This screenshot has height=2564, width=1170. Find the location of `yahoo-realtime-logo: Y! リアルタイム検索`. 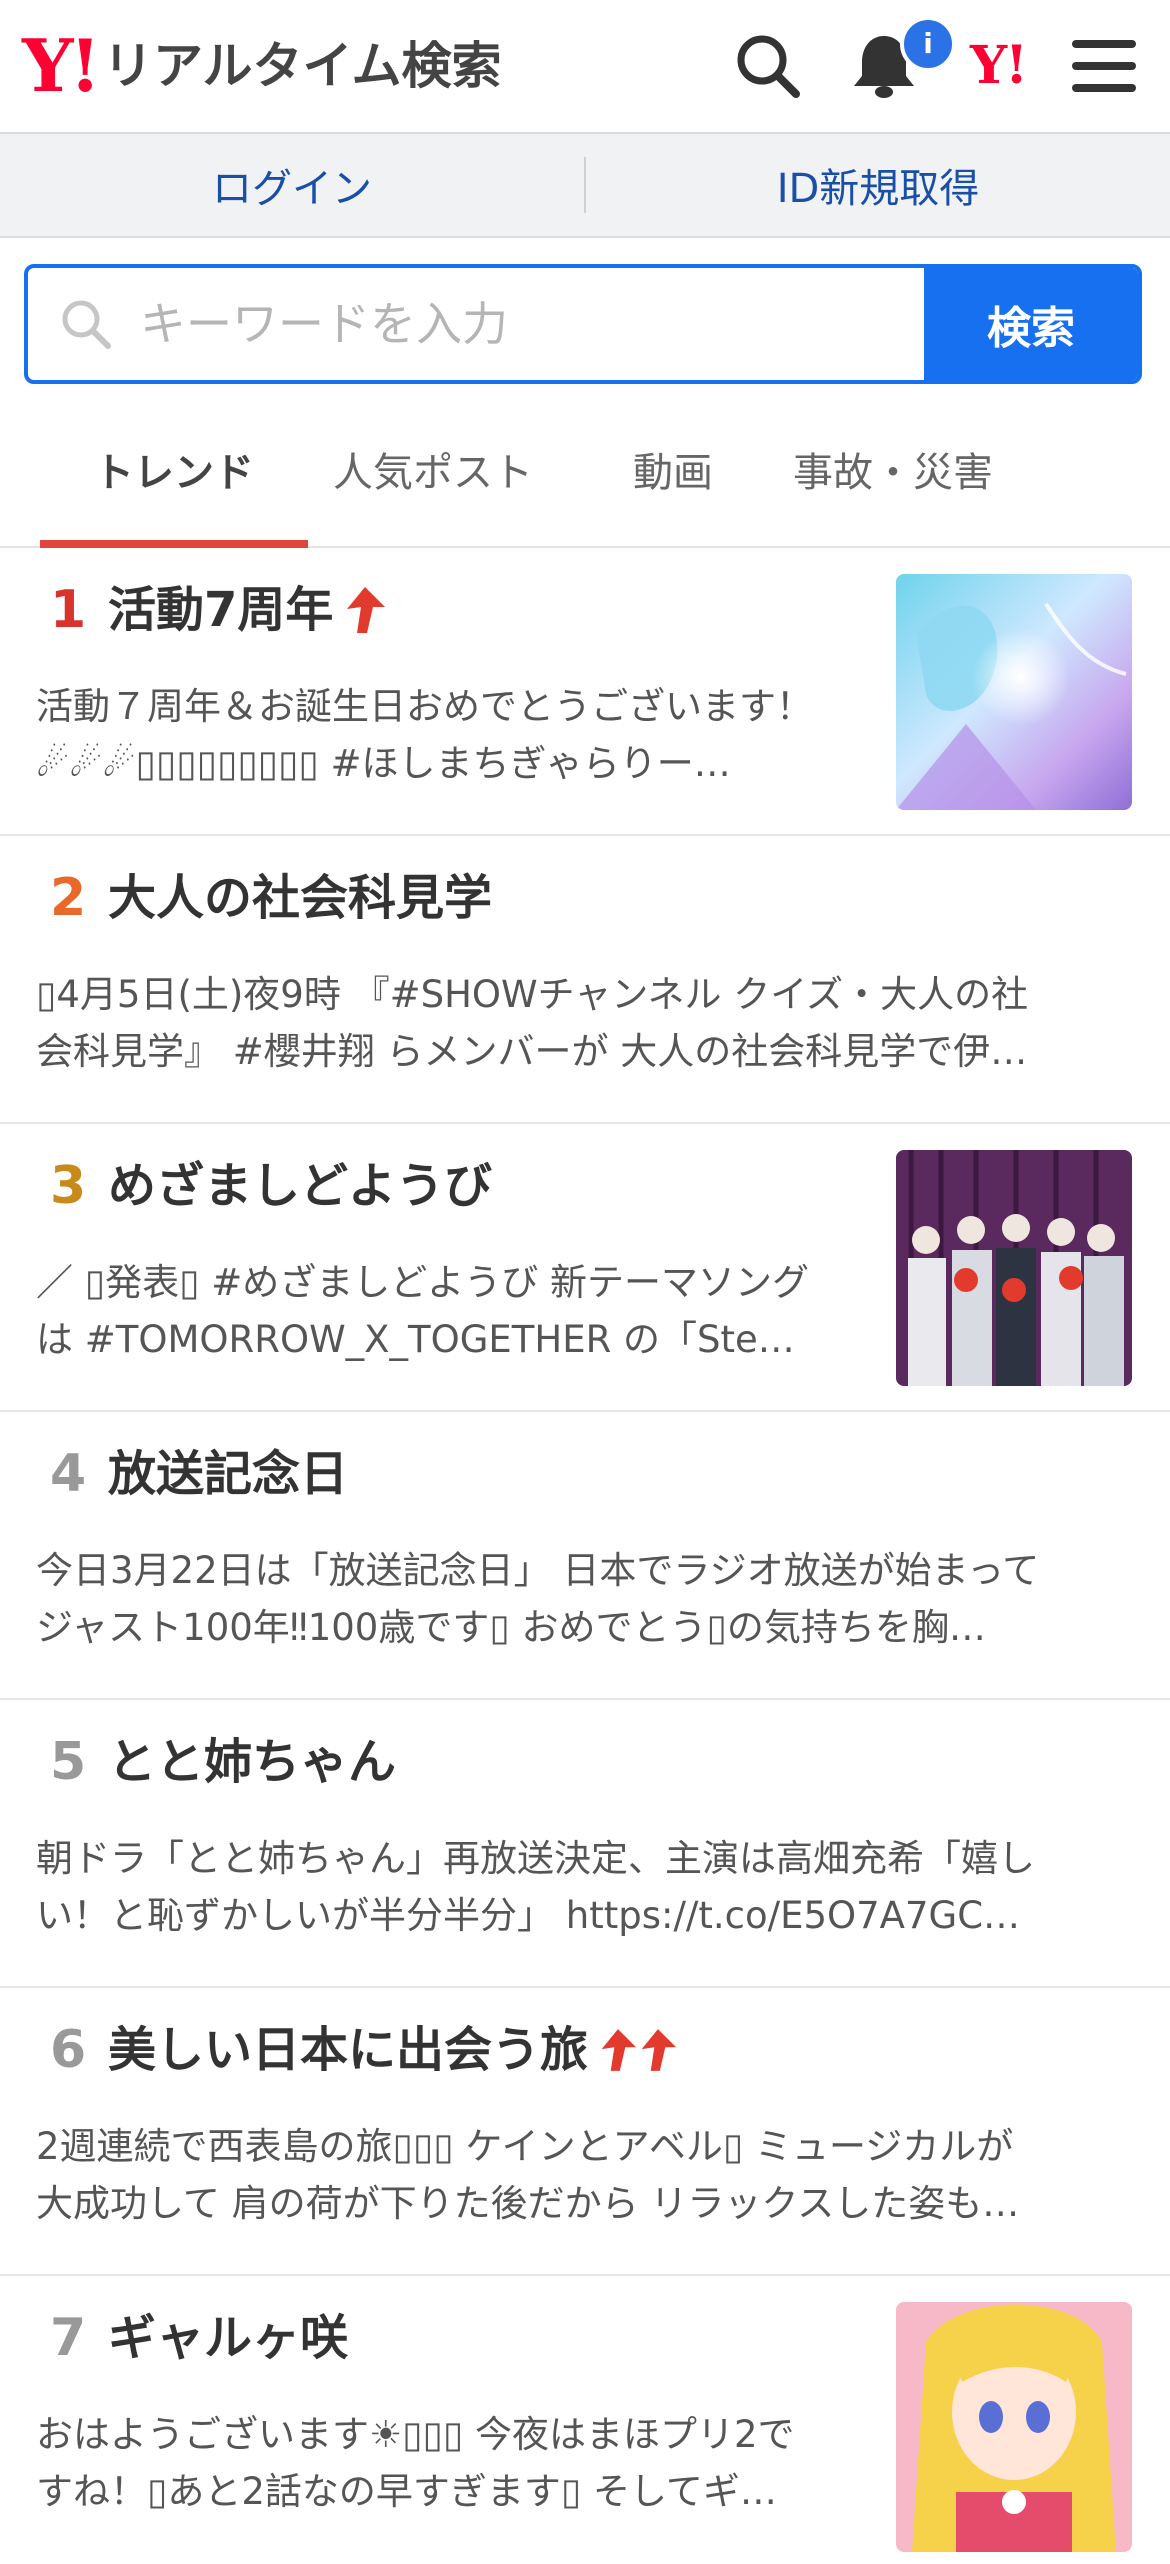

yahoo-realtime-logo: Y! リアルタイム検索 is located at coordinates (262, 66).